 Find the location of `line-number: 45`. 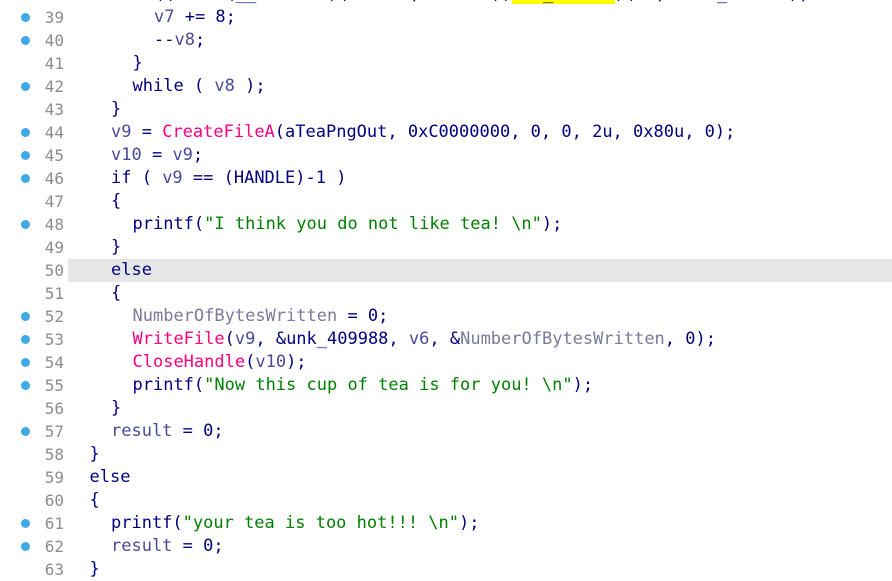

line-number: 45 is located at coordinates (54, 155).